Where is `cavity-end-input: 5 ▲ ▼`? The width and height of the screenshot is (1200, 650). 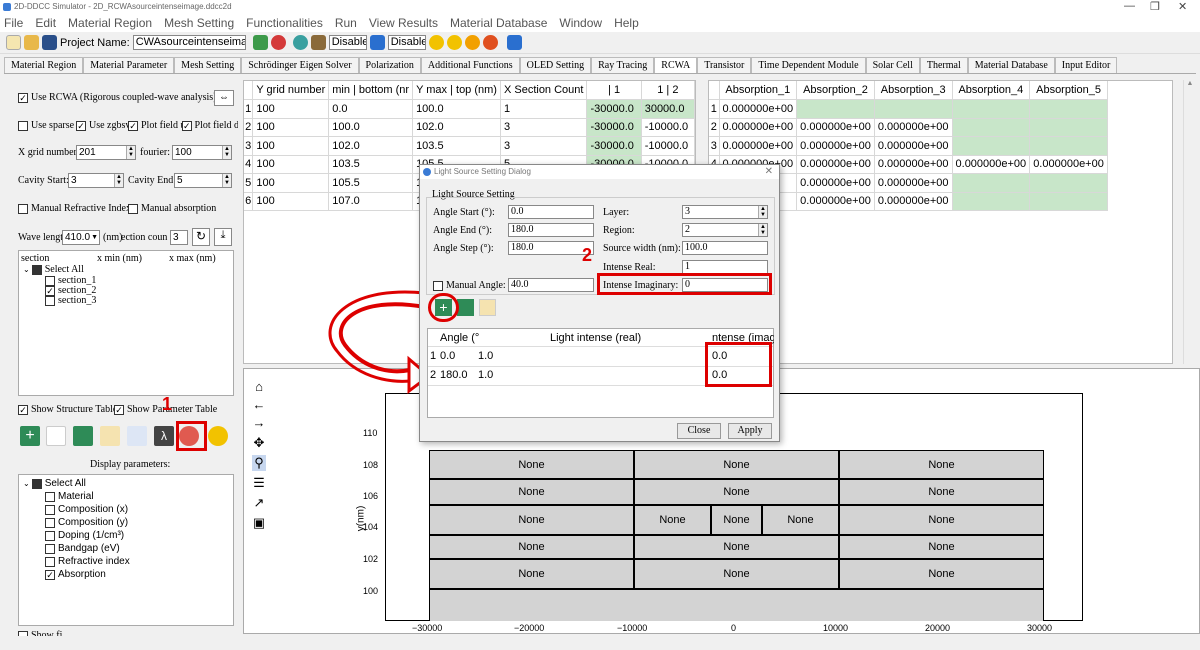
cavity-end-input: 5 ▲ ▼ is located at coordinates (203, 180).